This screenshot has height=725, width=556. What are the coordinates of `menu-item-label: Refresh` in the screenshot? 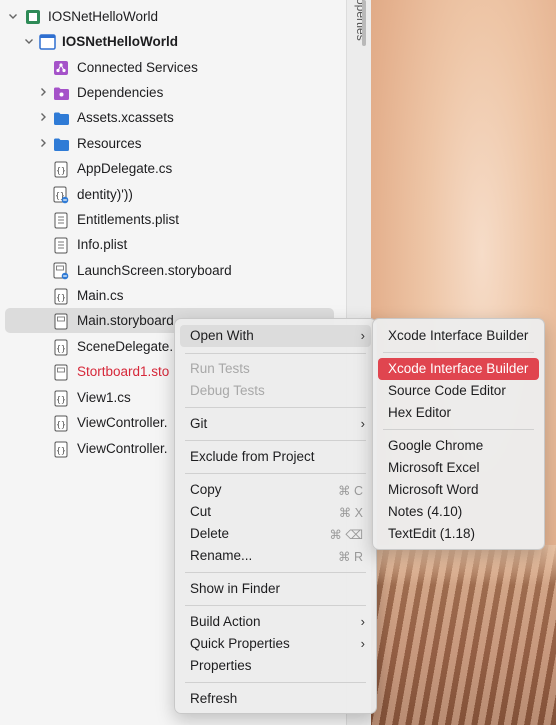 It's located at (214, 698).